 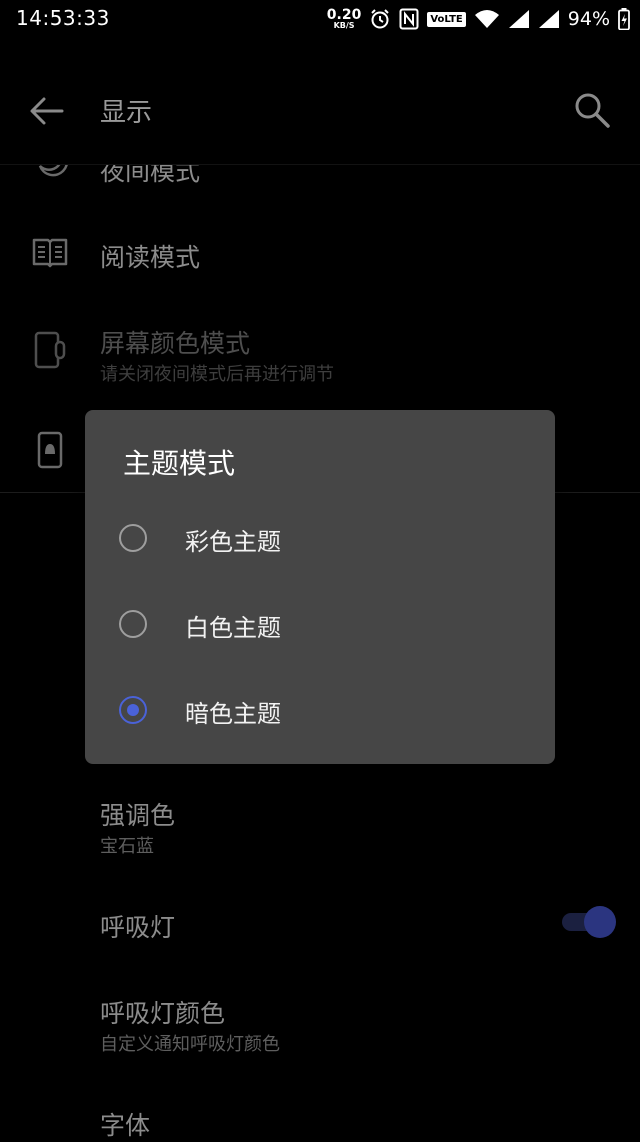 I want to click on option-white-theme: 白色主题, so click(x=320, y=626).